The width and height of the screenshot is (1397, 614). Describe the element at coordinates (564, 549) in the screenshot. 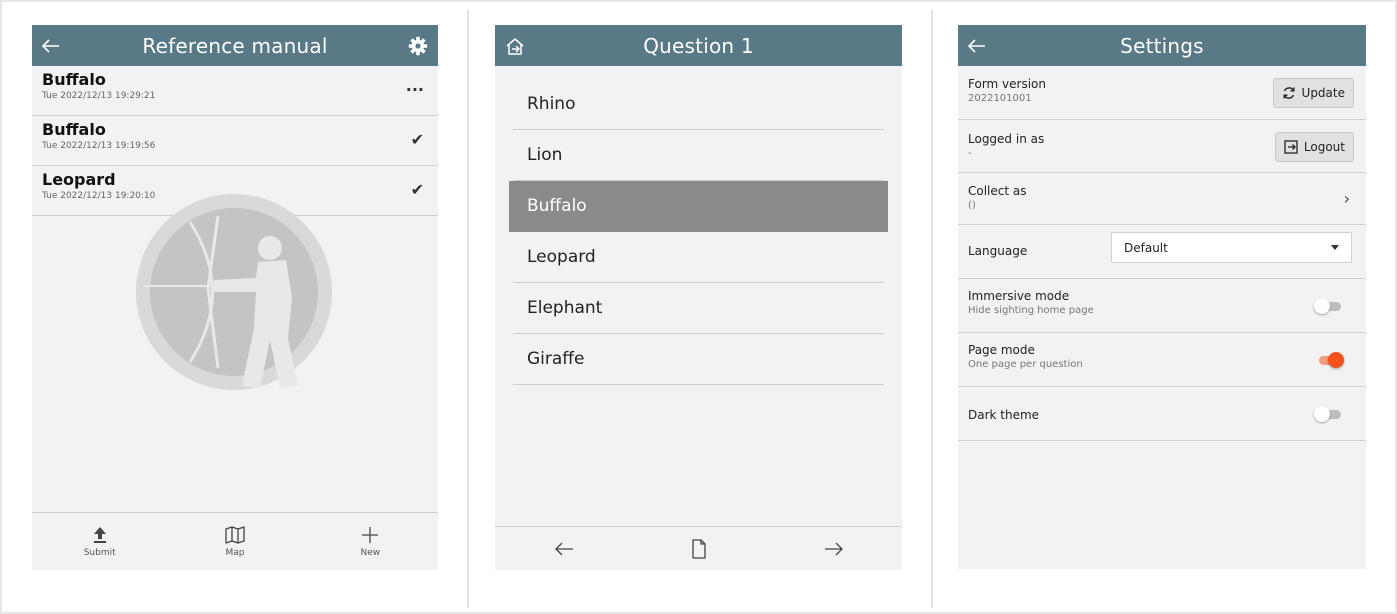

I see `arrow-left-icon` at that location.